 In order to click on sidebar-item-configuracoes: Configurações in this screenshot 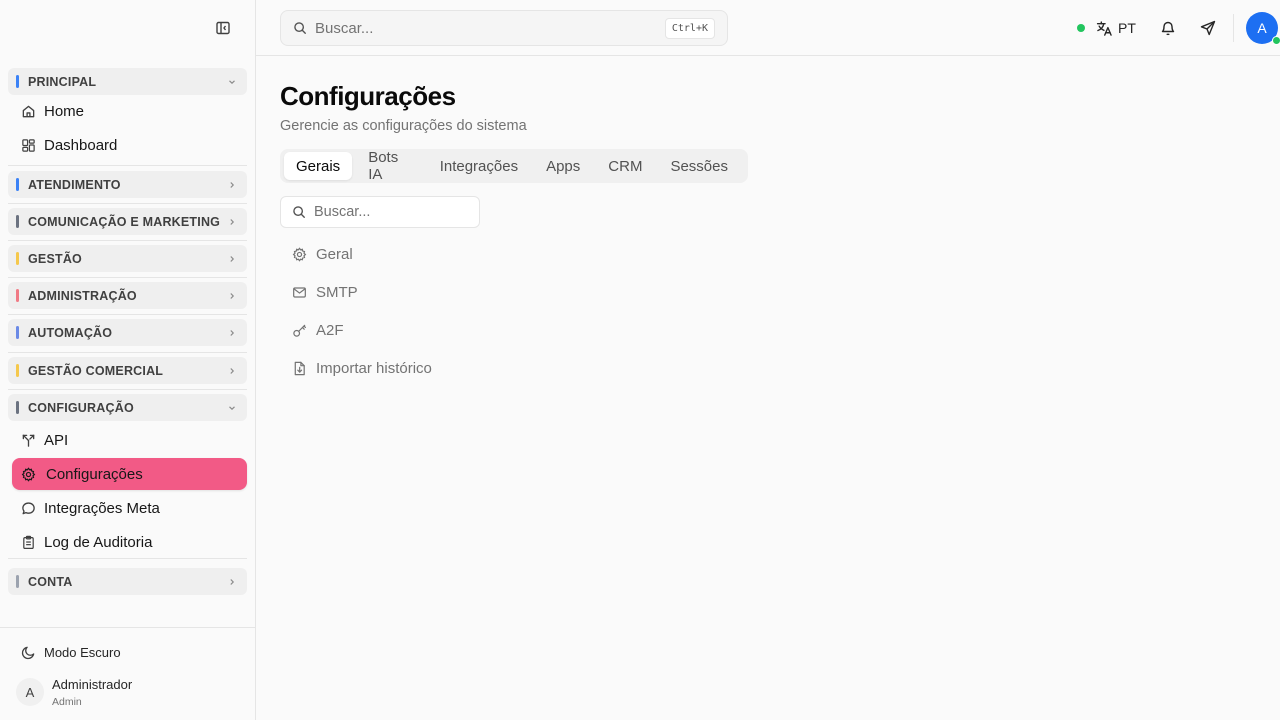, I will do `click(129, 474)`.